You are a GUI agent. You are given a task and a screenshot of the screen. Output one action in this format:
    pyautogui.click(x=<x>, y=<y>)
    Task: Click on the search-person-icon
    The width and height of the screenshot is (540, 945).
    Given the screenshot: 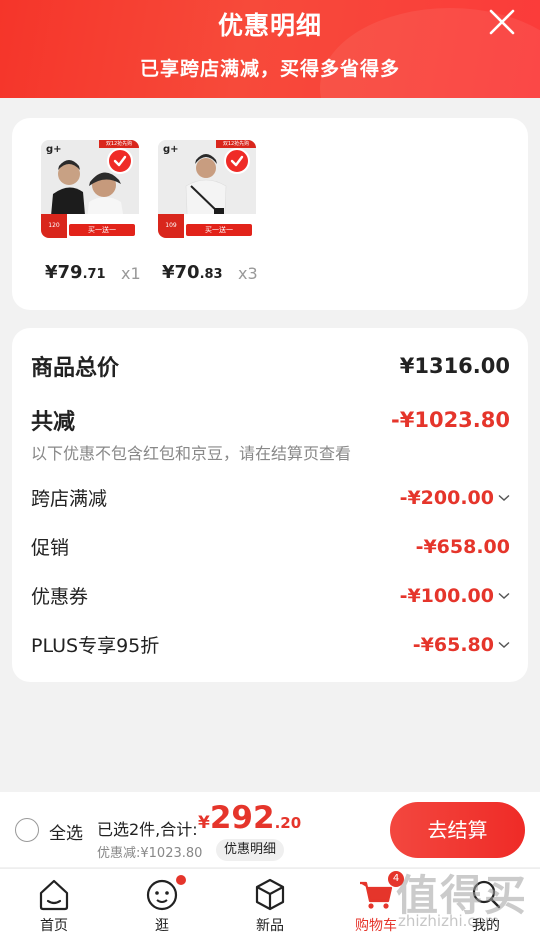 What is the action you would take?
    pyautogui.click(x=486, y=894)
    